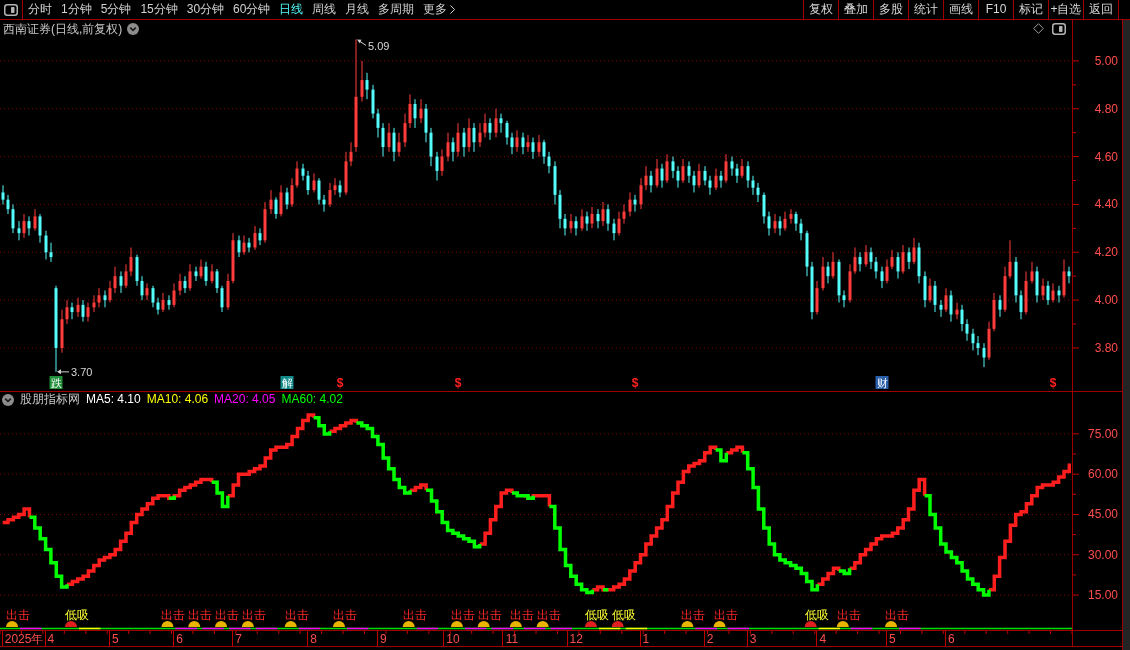  I want to click on y-axis-label: 4.60, so click(1106, 156).